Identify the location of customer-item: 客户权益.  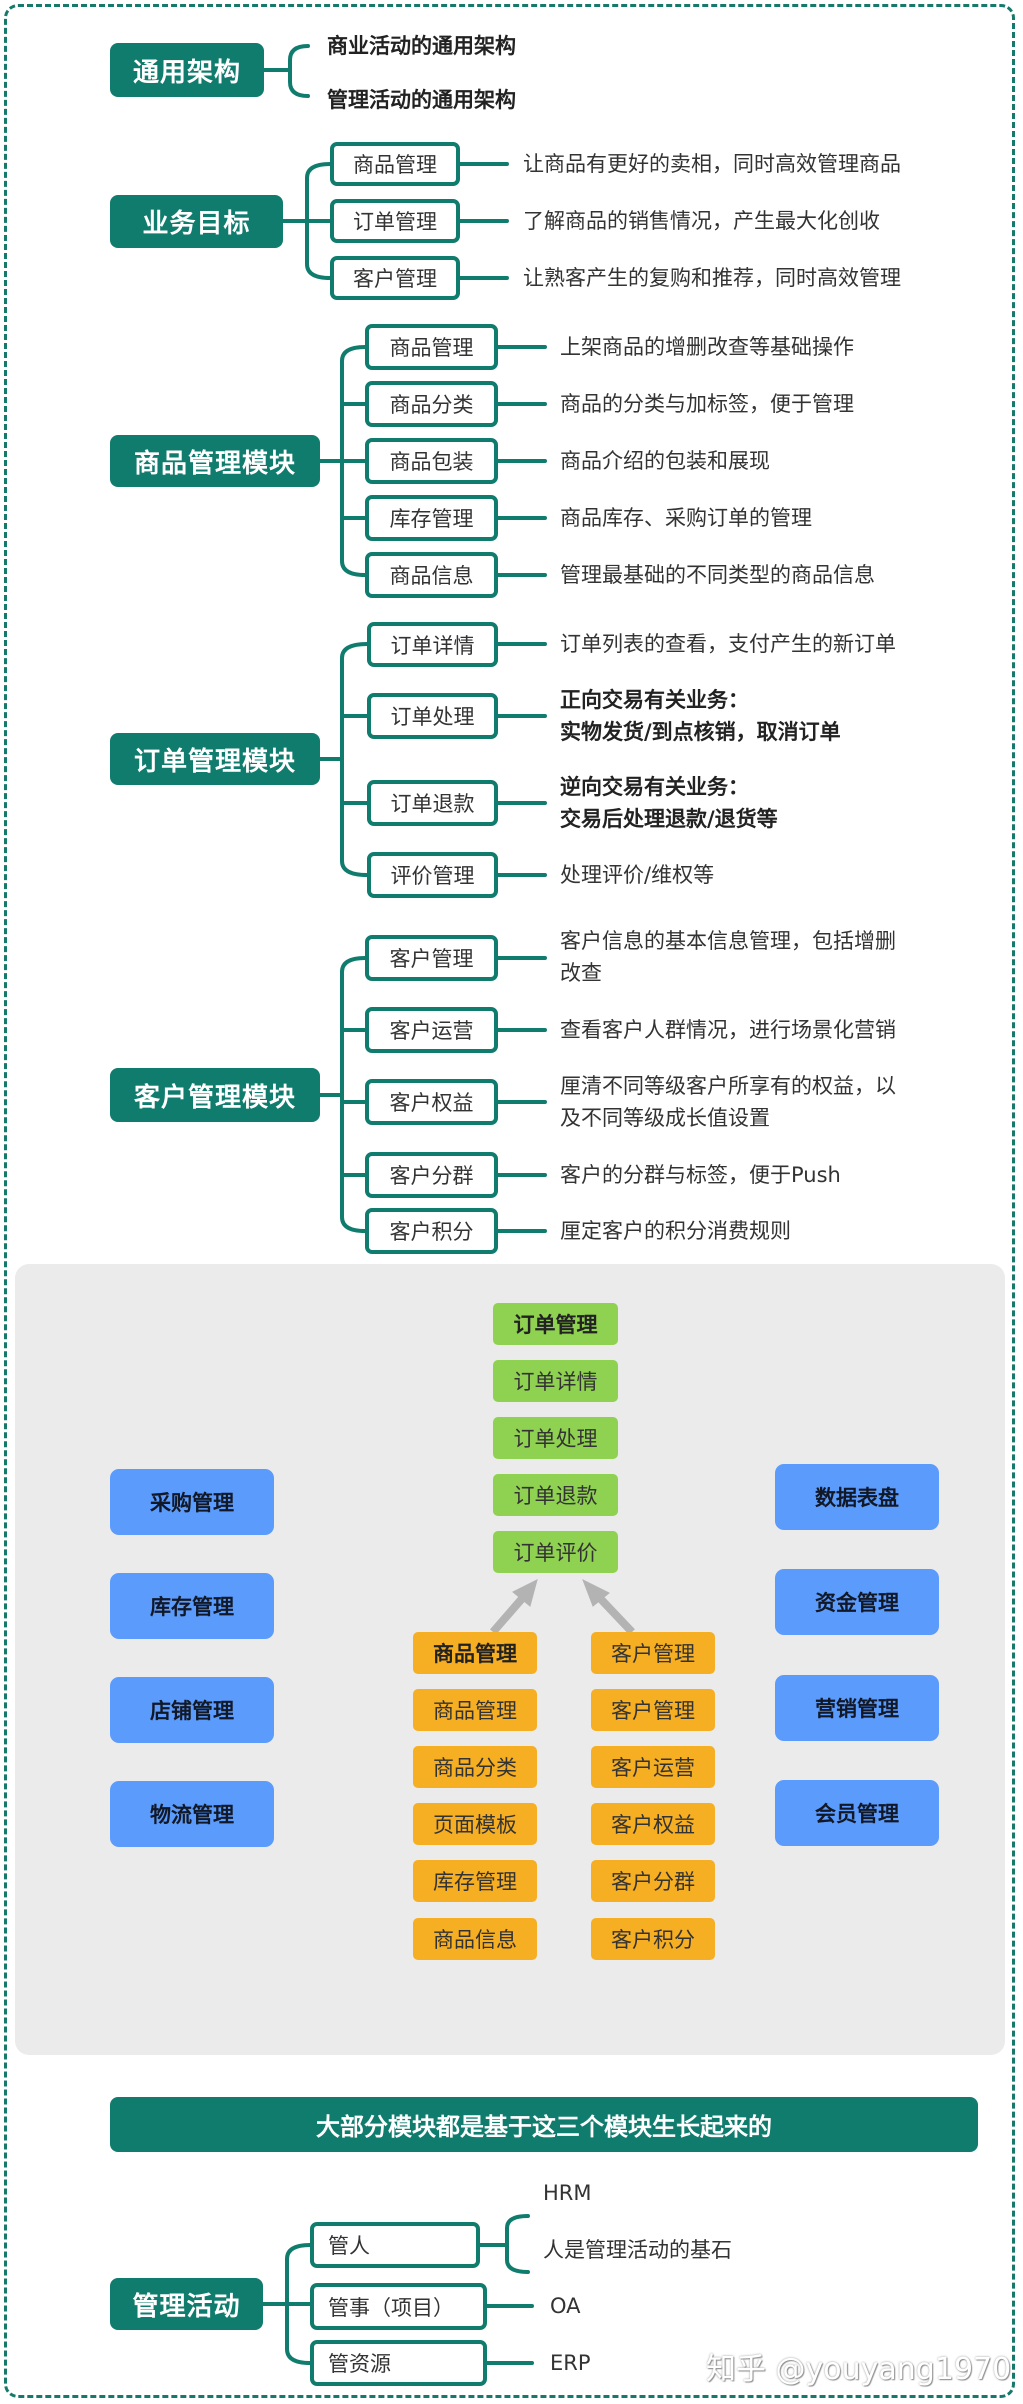
(431, 1102).